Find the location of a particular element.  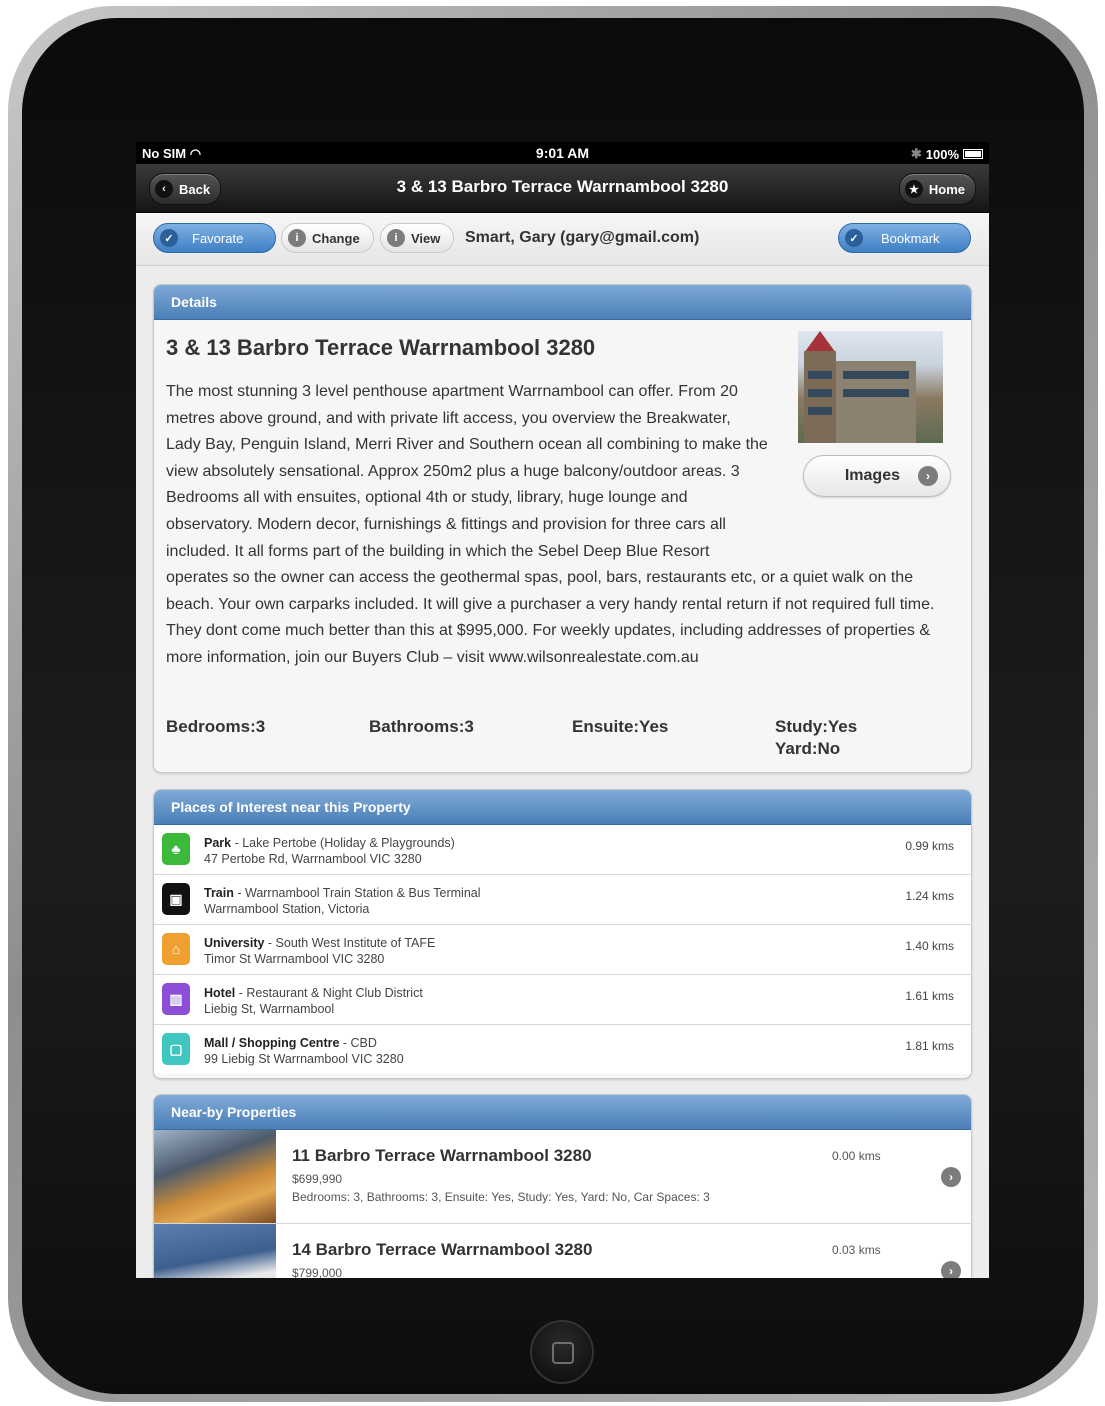

place-distance: 1.24 kms is located at coordinates (929, 896).